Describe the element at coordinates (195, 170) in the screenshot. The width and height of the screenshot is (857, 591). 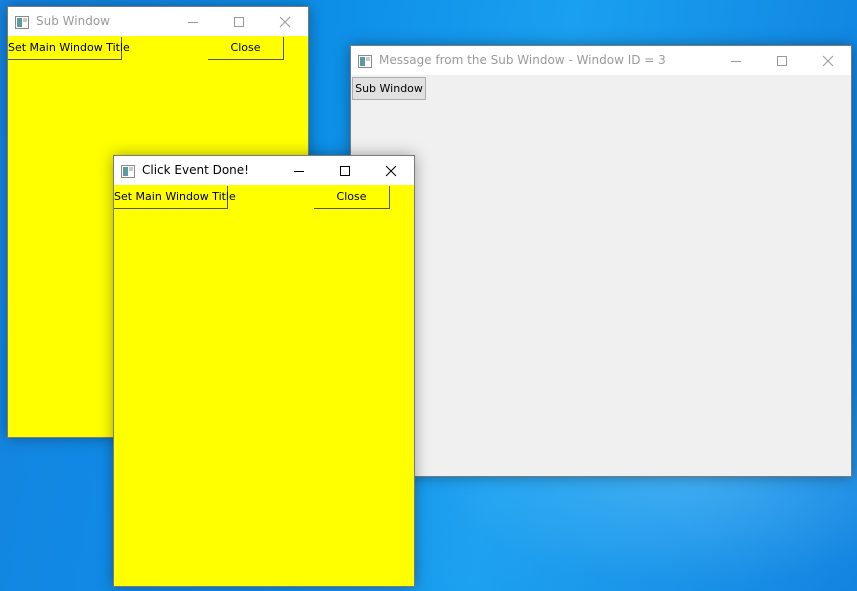
I see `sub-window-front-title: Click Event Done!` at that location.